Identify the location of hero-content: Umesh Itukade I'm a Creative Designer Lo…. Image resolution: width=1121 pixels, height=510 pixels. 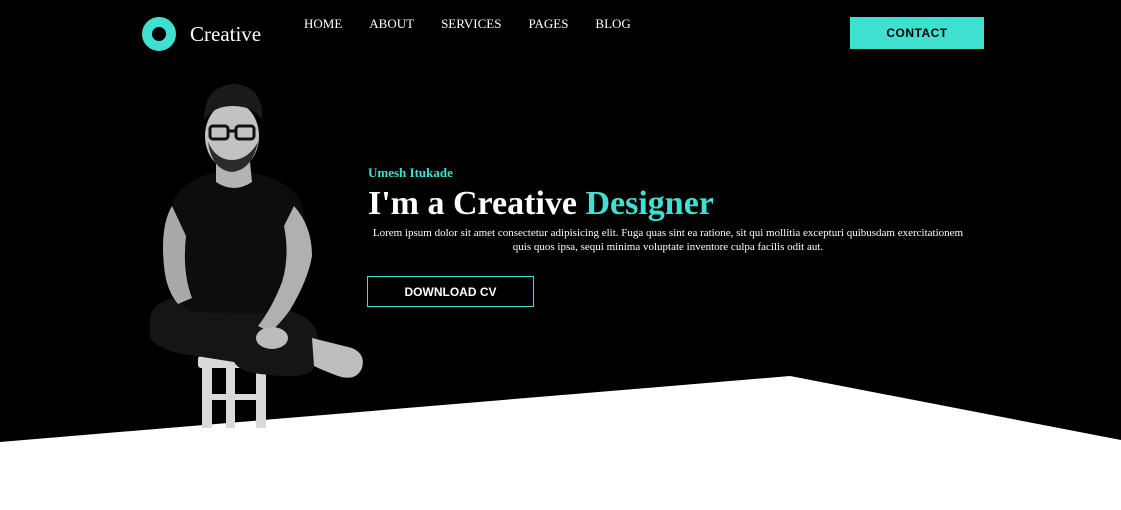
(668, 209).